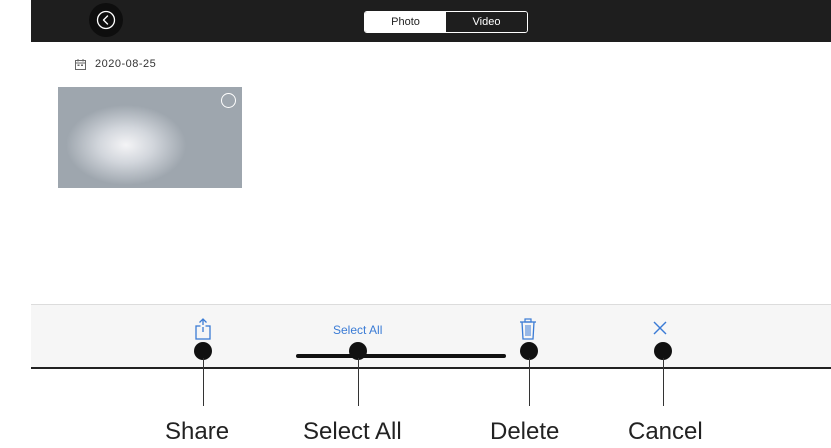 The width and height of the screenshot is (831, 448). Describe the element at coordinates (150, 137) in the screenshot. I see `photo-thumbnail` at that location.